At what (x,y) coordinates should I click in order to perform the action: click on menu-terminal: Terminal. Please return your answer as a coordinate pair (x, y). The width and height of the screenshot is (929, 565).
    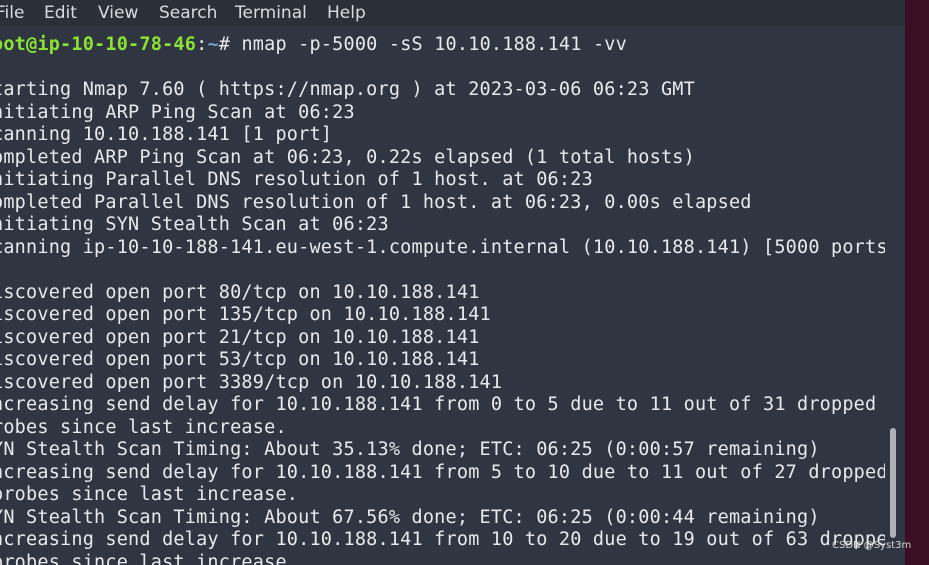
    Looking at the image, I should click on (271, 13).